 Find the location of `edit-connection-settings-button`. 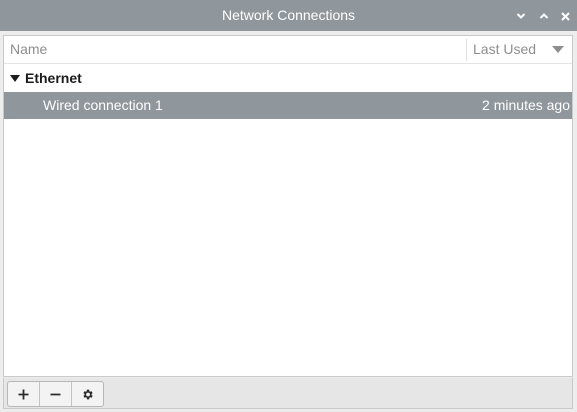

edit-connection-settings-button is located at coordinates (87, 394).